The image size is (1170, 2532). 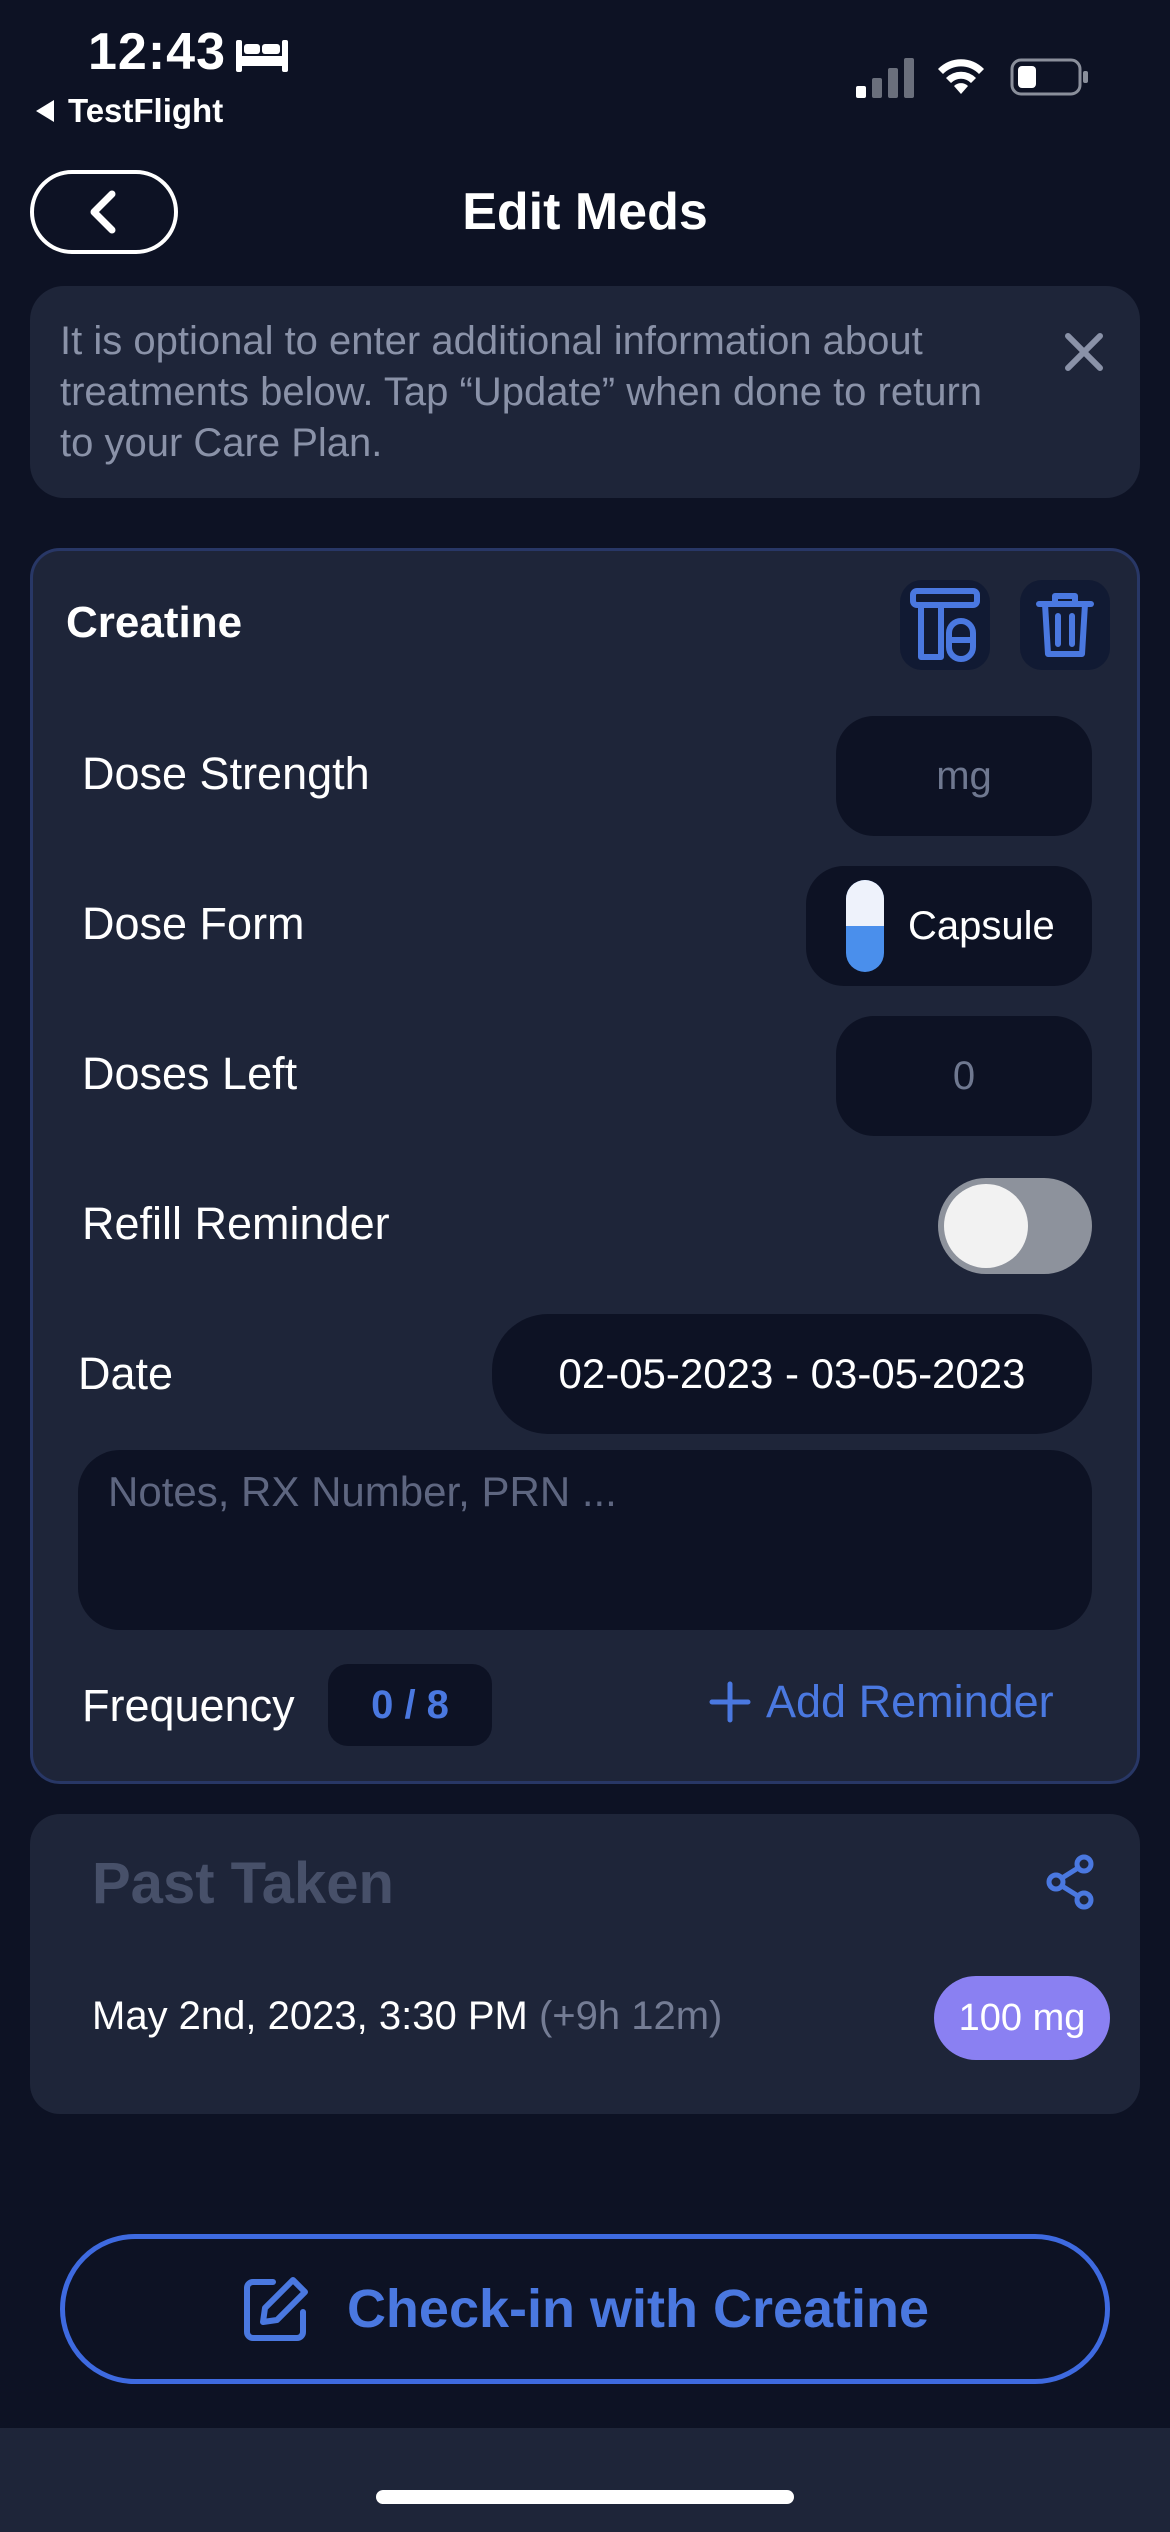 I want to click on back-app-label: TestFlight, so click(x=146, y=110).